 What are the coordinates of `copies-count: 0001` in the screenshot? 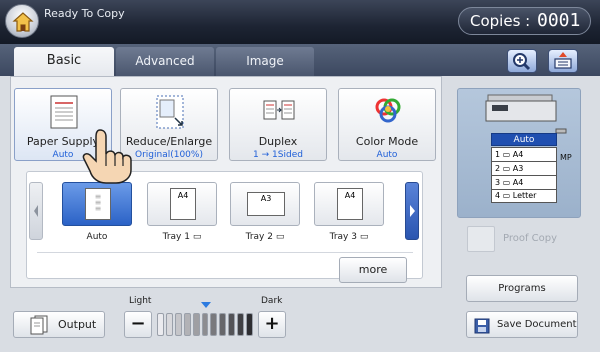 It's located at (559, 20).